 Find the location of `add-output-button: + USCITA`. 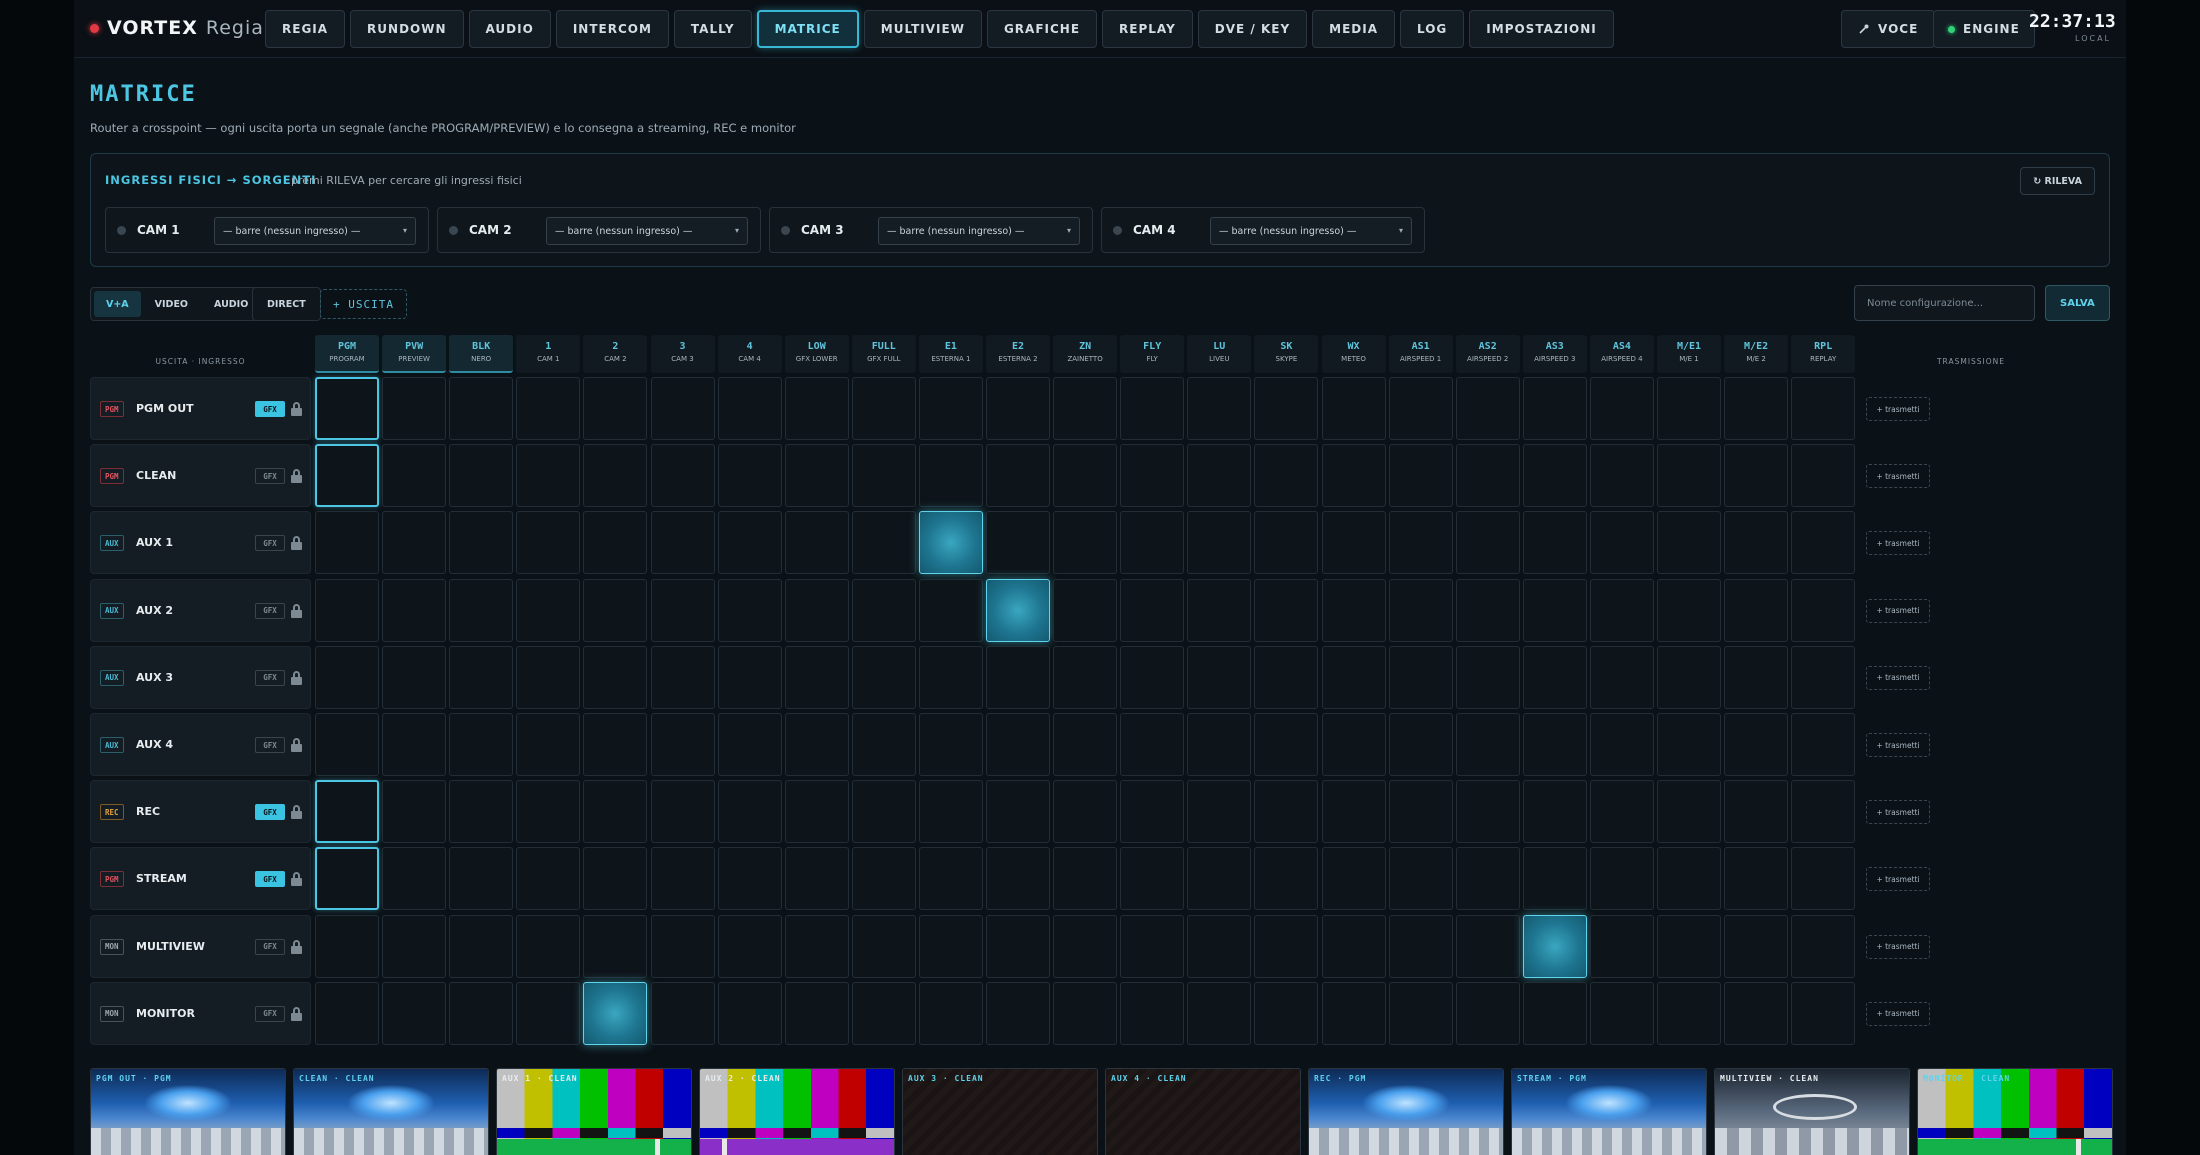

add-output-button: + USCITA is located at coordinates (363, 304).